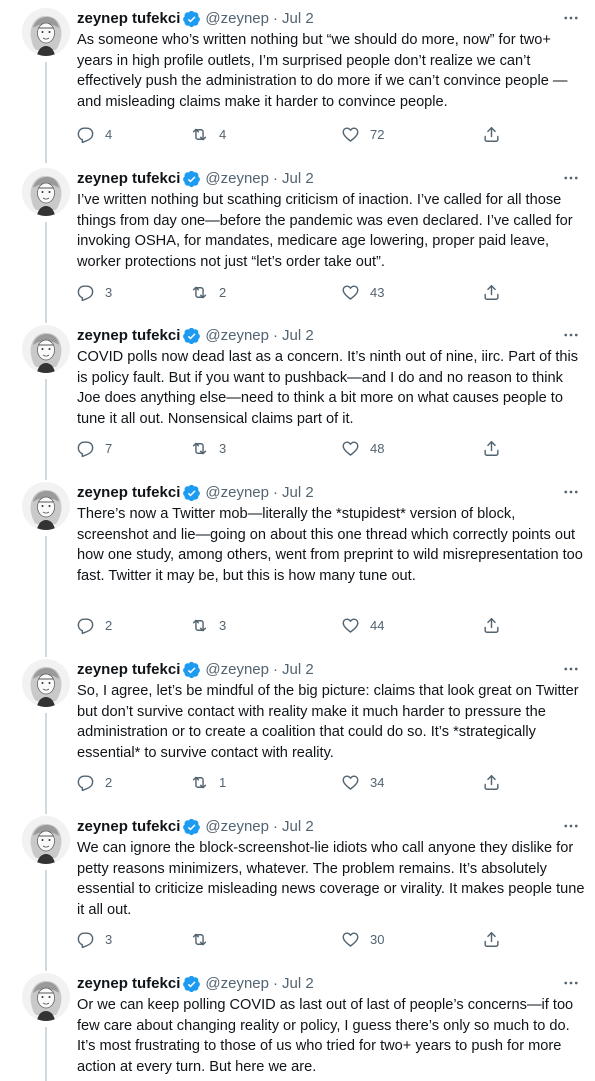 Image resolution: width=595 pixels, height=1081 pixels. What do you see at coordinates (362, 939) in the screenshot?
I see `like-button: 30` at bounding box center [362, 939].